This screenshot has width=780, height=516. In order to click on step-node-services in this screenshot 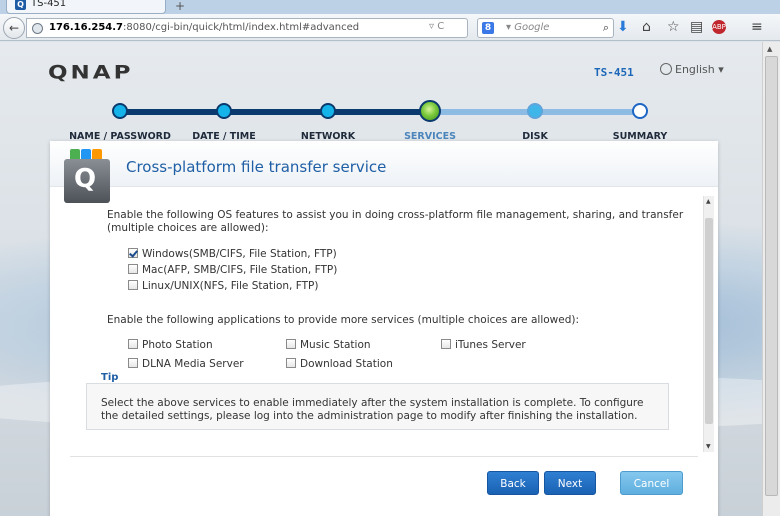, I will do `click(430, 111)`.